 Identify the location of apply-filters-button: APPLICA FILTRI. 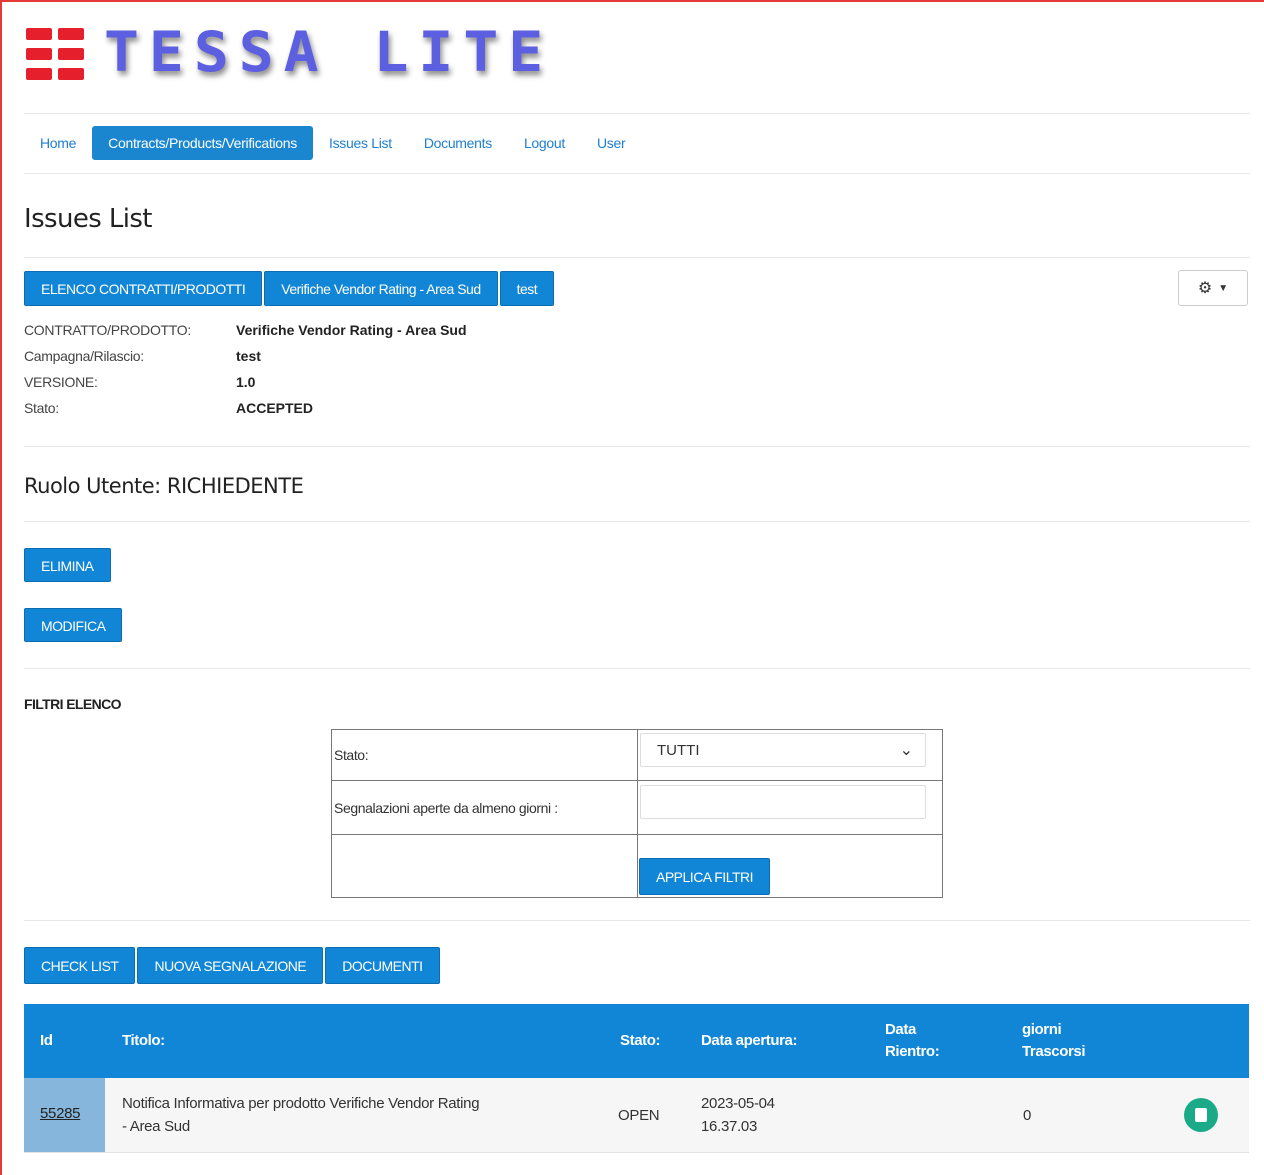
(704, 876).